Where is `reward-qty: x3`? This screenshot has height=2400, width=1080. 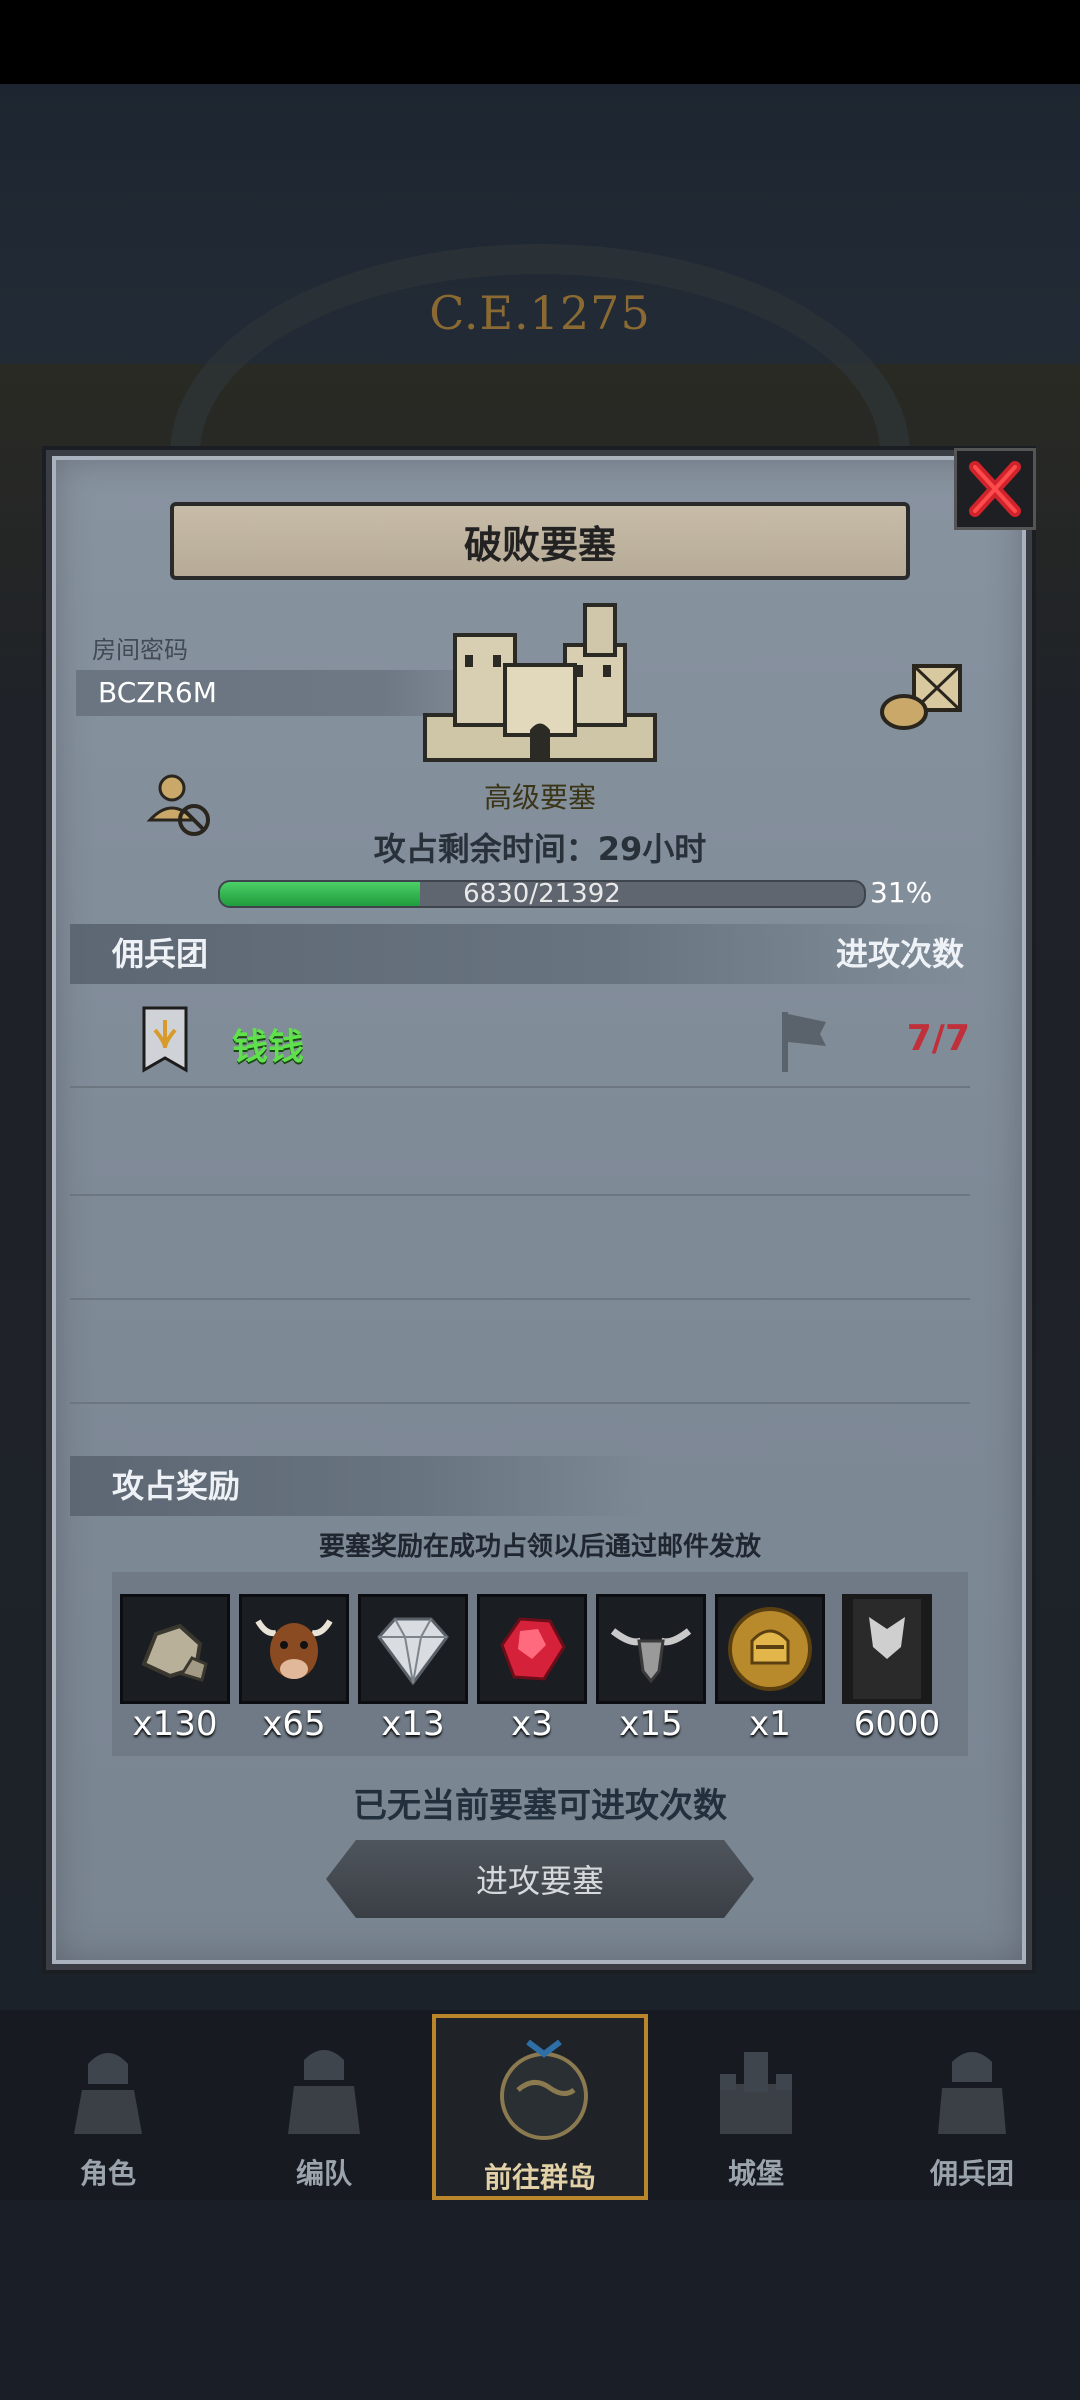 reward-qty: x3 is located at coordinates (532, 1724).